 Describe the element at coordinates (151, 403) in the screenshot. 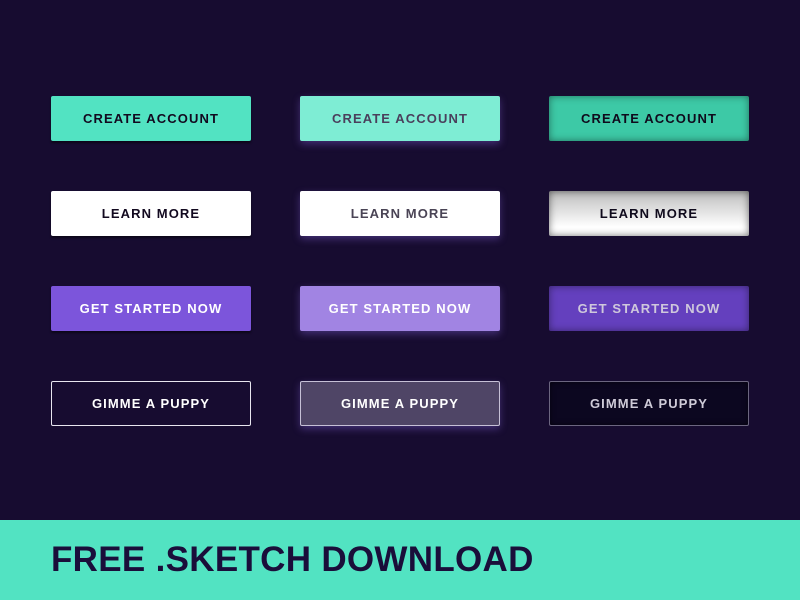

I see `gimme-a-puppy-button-default: GIMME A PUPPY` at that location.